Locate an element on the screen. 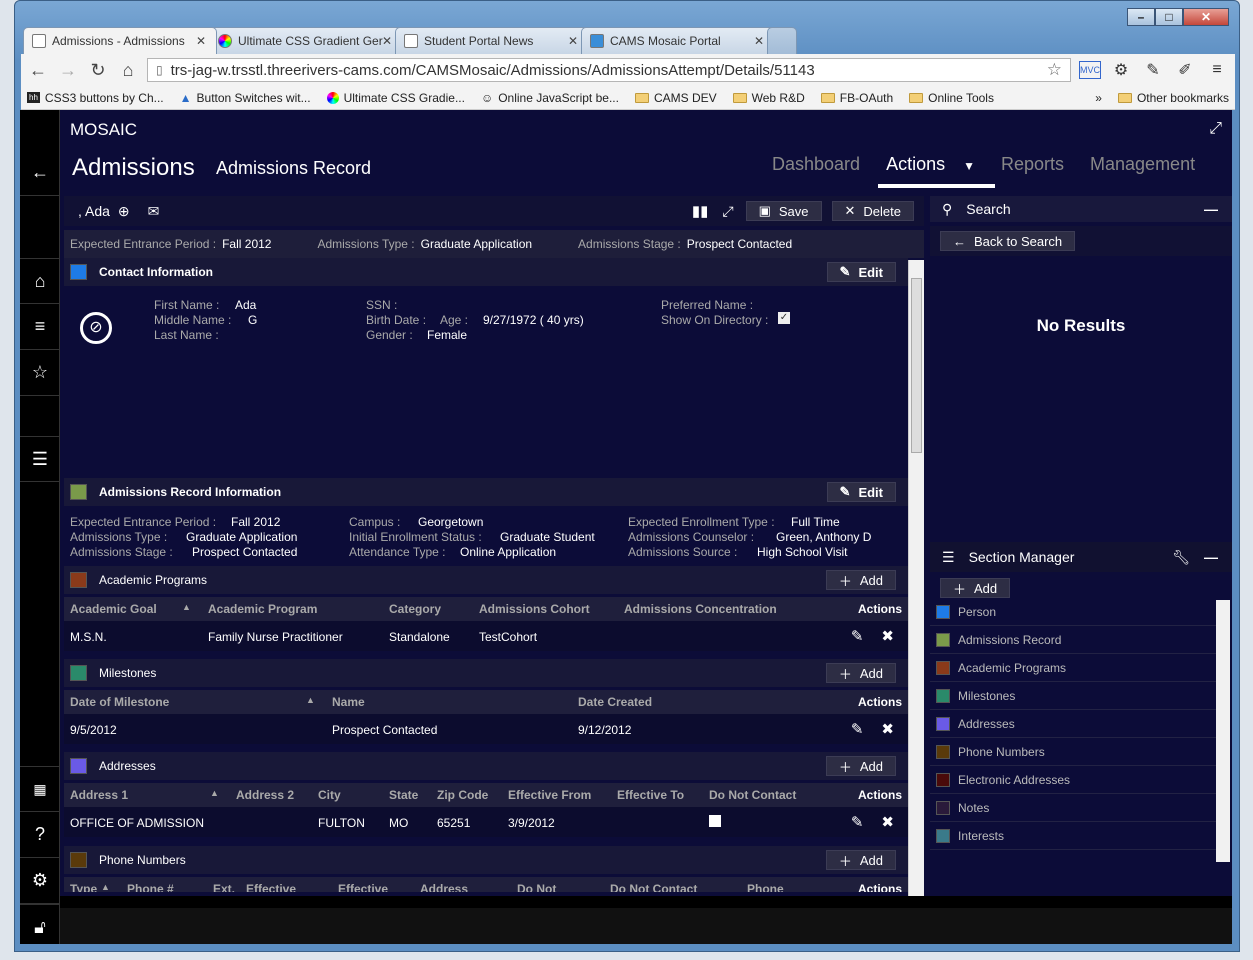  section-manager-item: Electronic Addresses is located at coordinates (1073, 780).